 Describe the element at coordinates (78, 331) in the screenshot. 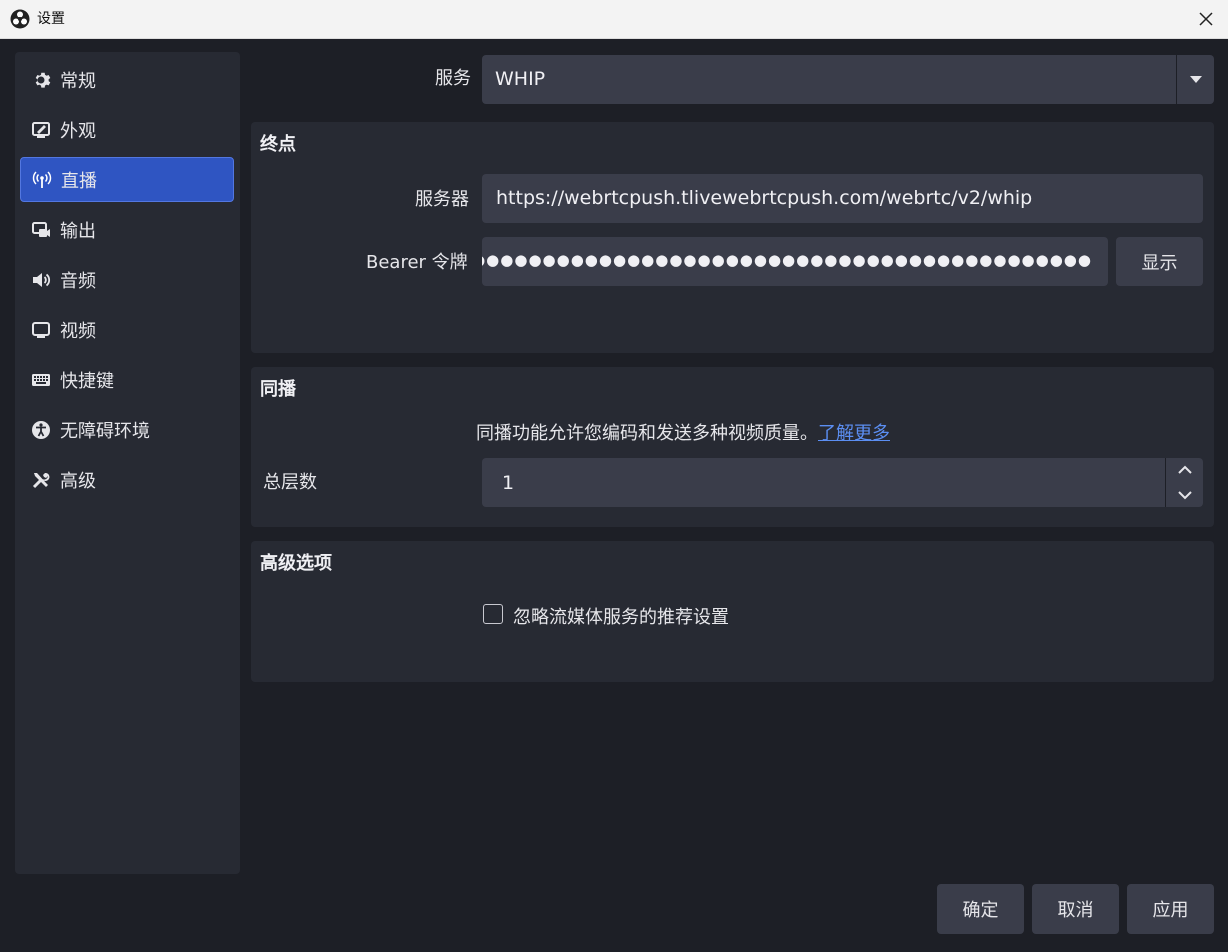

I see `sidebar-item-label: 视频` at that location.